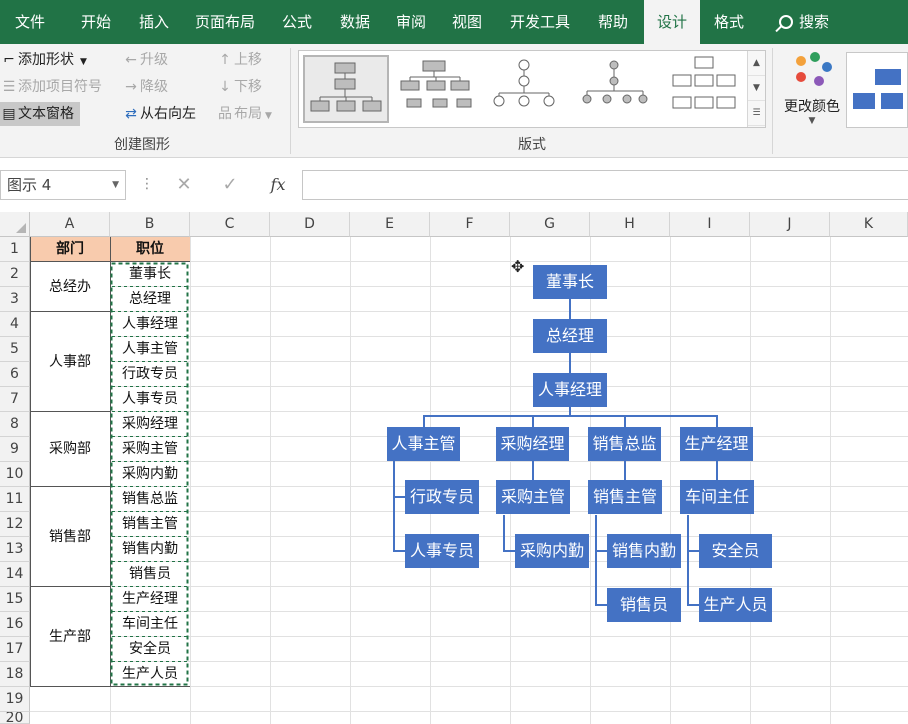 The image size is (908, 724). What do you see at coordinates (150, 649) in the screenshot?
I see `position-cell: 安全员` at bounding box center [150, 649].